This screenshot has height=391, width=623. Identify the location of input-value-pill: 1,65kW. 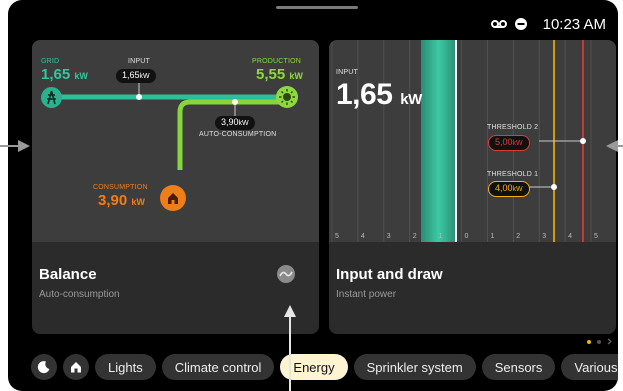
(136, 76).